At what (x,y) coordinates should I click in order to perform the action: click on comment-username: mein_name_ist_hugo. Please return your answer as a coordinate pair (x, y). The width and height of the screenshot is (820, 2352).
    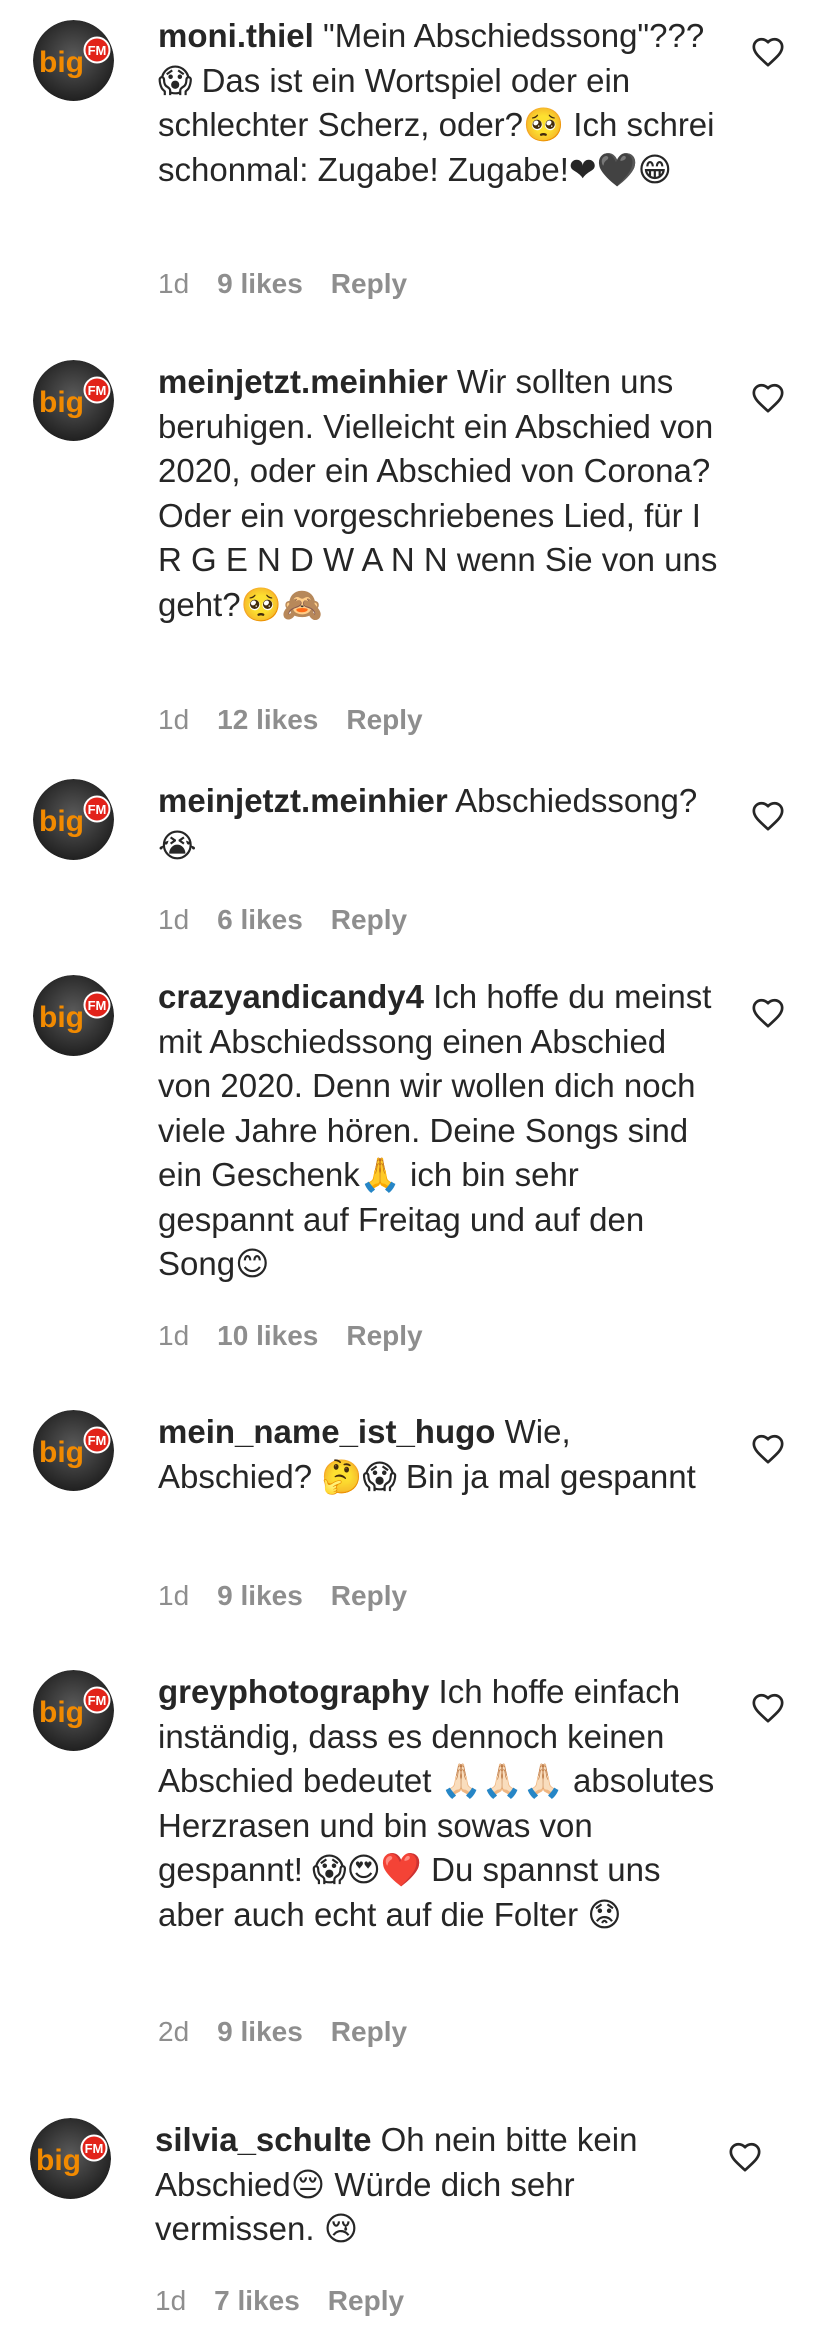
    Looking at the image, I should click on (326, 1431).